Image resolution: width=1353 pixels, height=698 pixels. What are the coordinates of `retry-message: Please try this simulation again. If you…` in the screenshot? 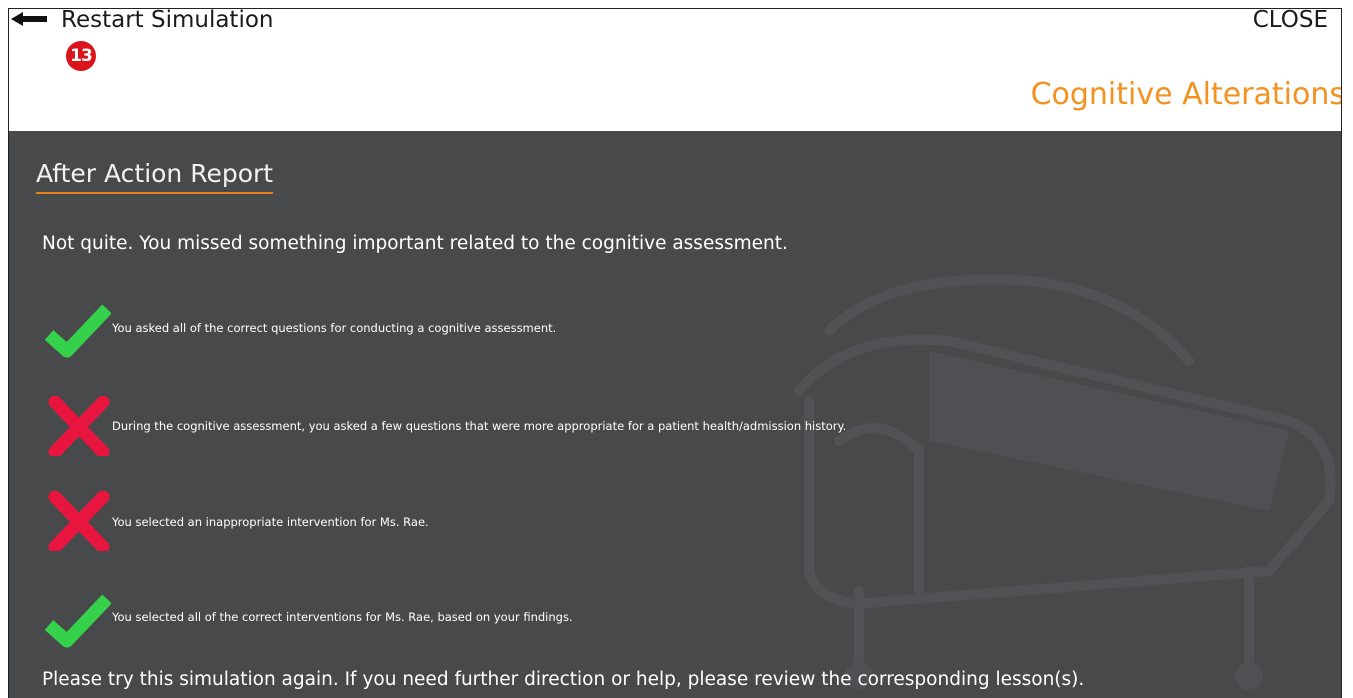 It's located at (563, 679).